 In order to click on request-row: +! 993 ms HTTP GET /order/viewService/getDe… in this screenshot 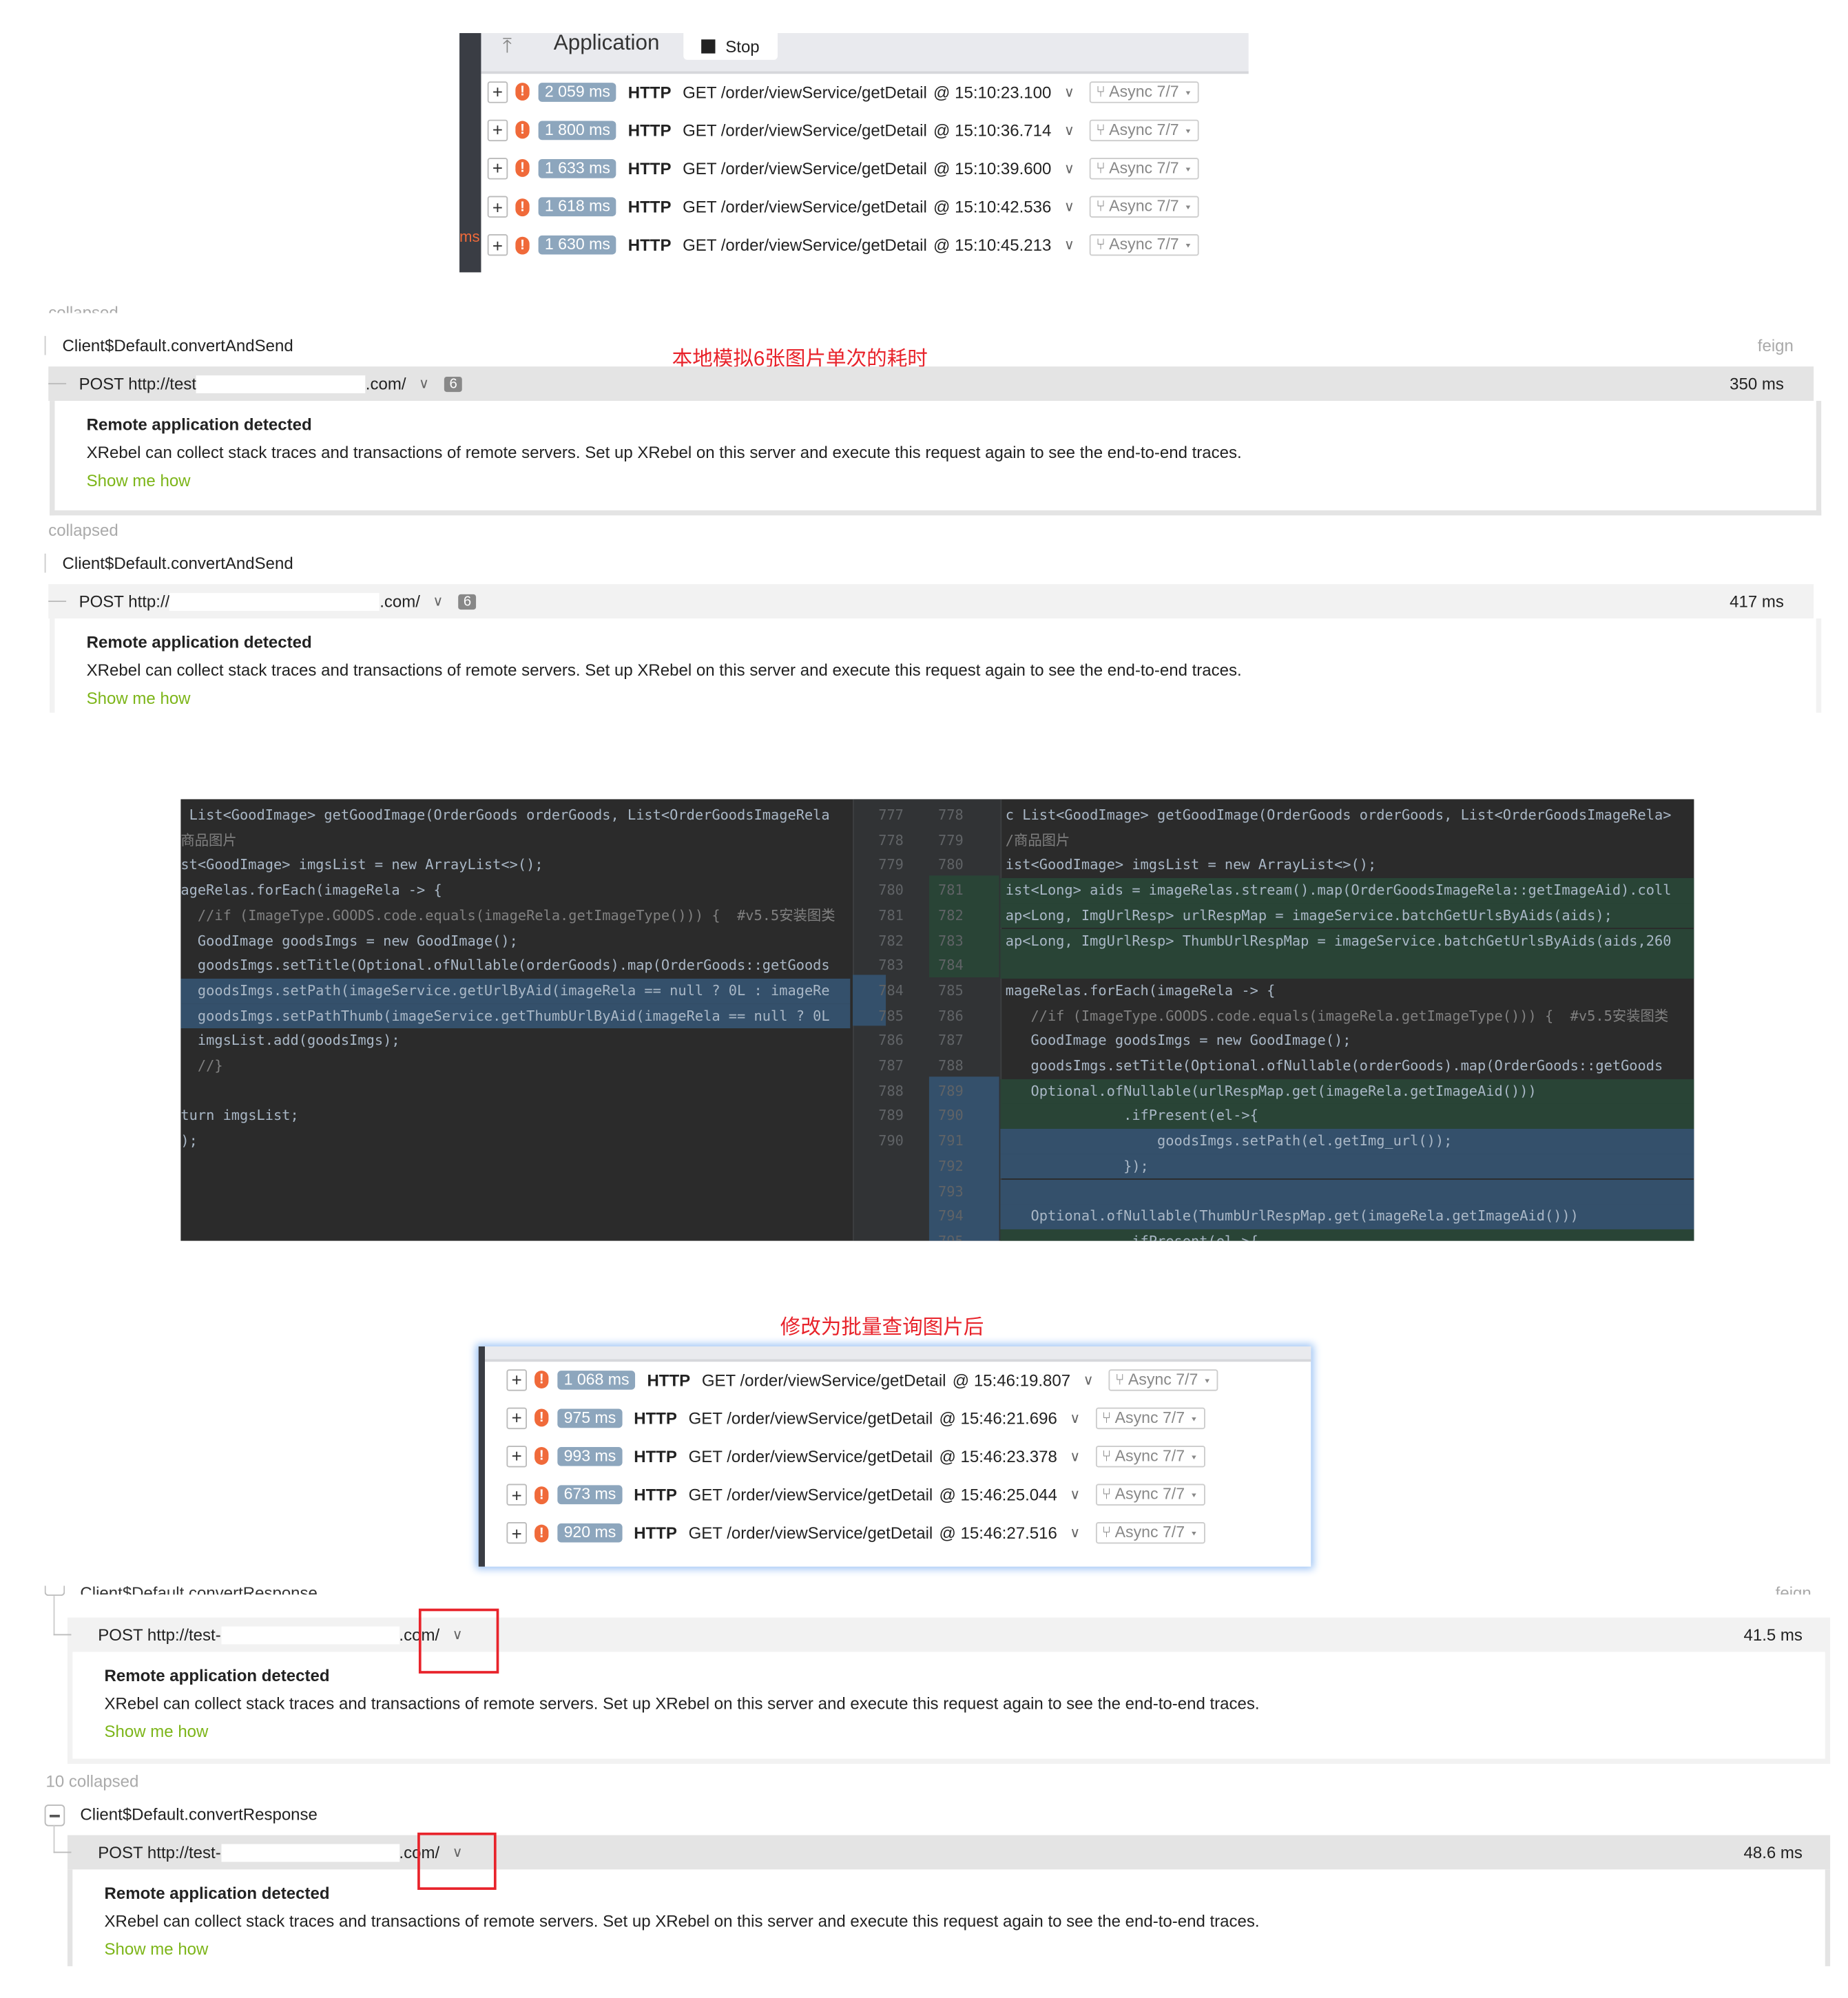, I will do `click(855, 1456)`.